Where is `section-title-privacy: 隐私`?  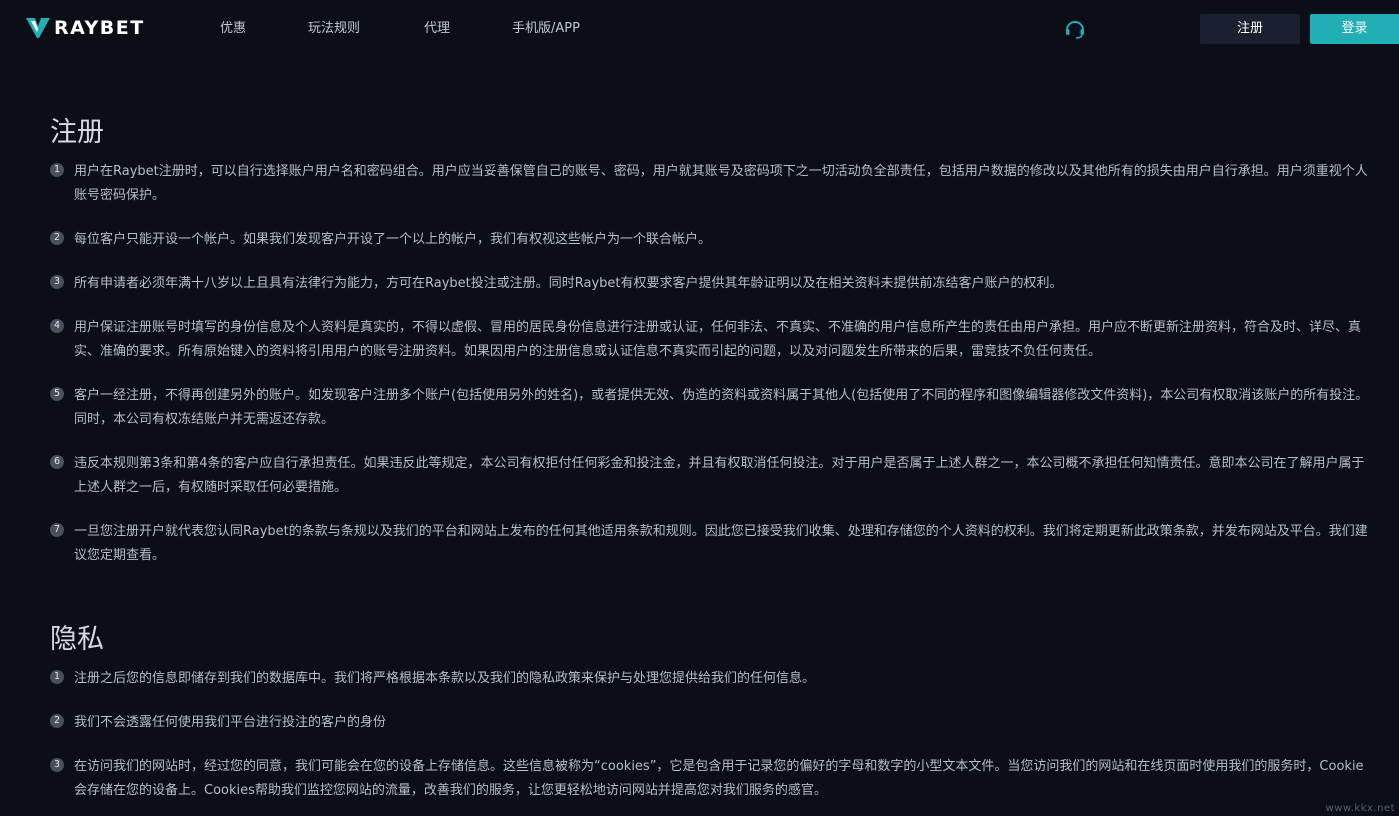 section-title-privacy: 隐私 is located at coordinates (77, 640).